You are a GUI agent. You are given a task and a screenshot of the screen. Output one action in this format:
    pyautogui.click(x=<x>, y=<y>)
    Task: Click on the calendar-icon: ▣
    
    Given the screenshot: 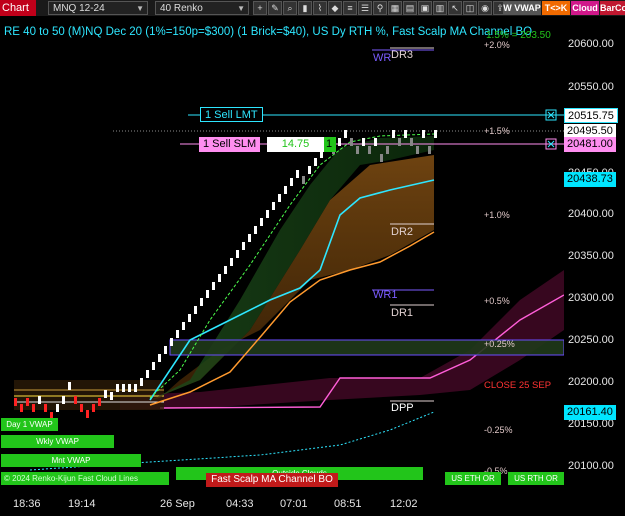 What is the action you would take?
    pyautogui.click(x=425, y=8)
    